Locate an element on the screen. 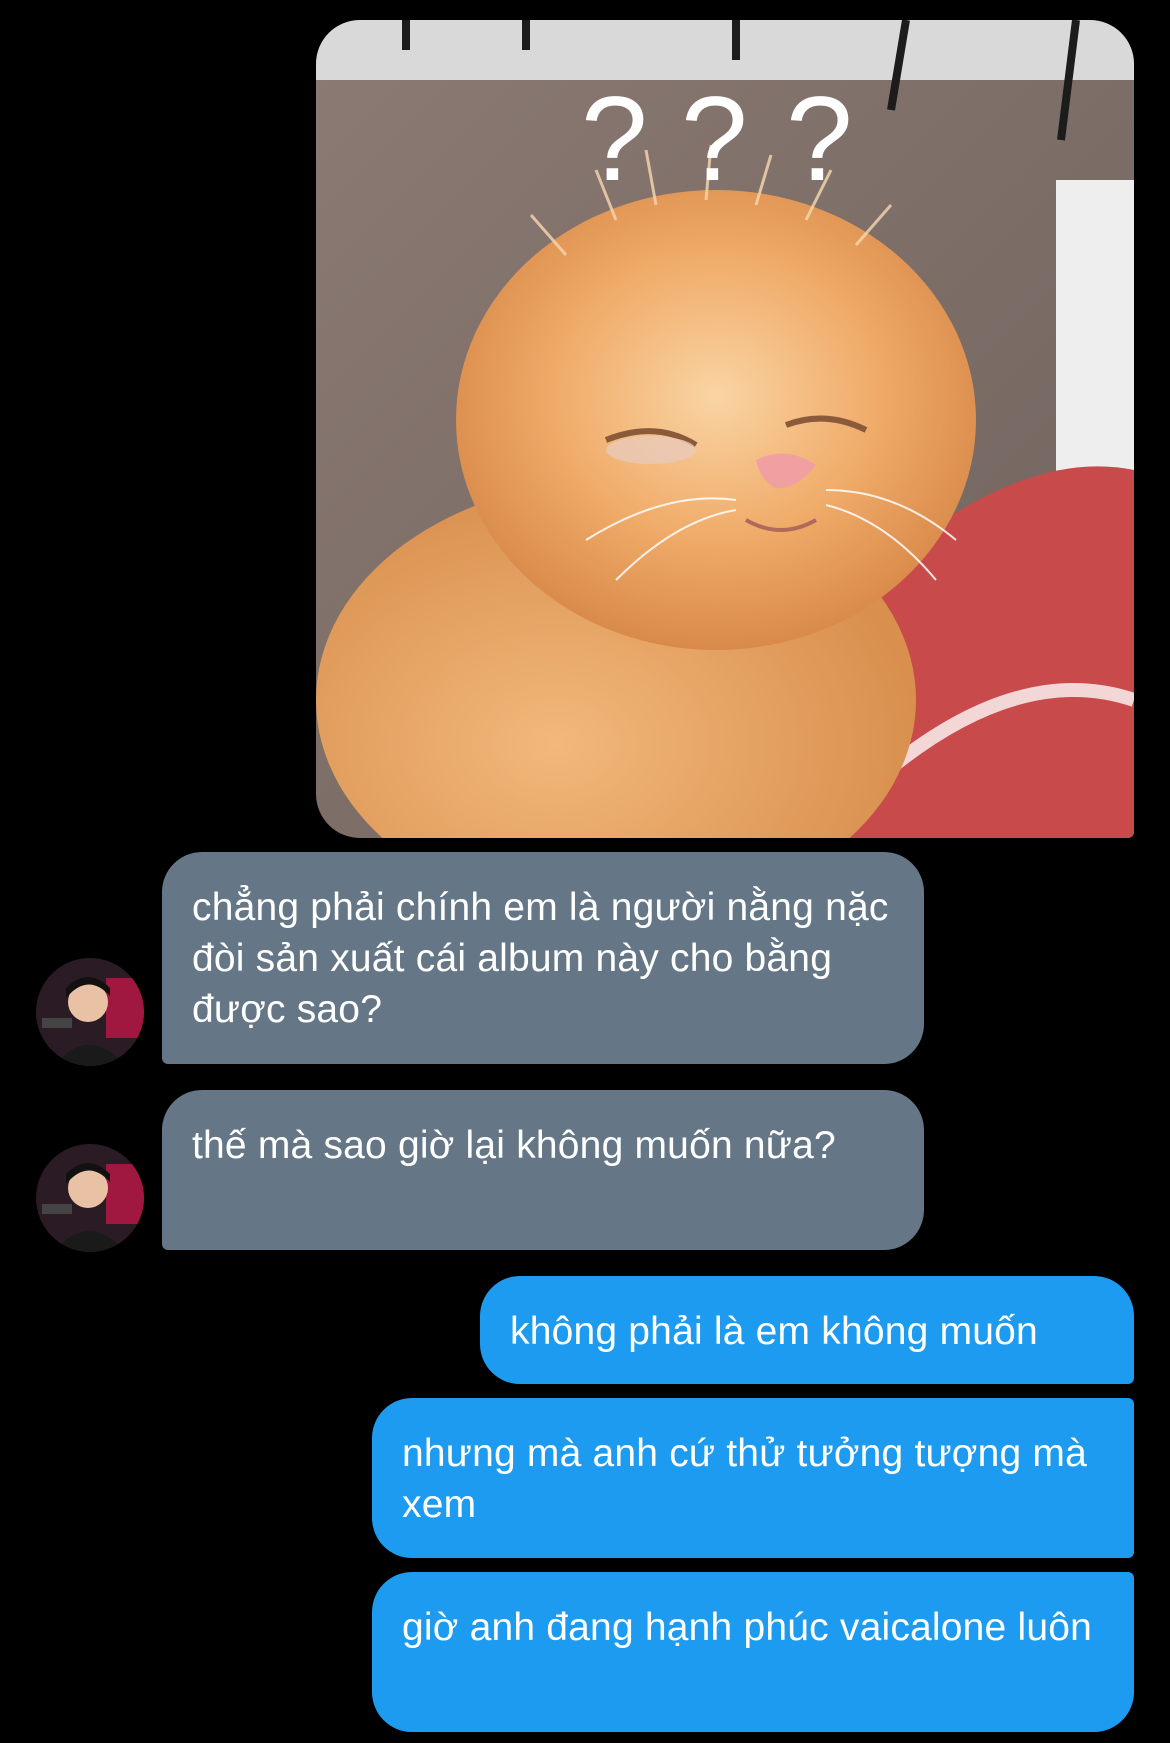  question-marks: ??? is located at coordinates (717, 139).